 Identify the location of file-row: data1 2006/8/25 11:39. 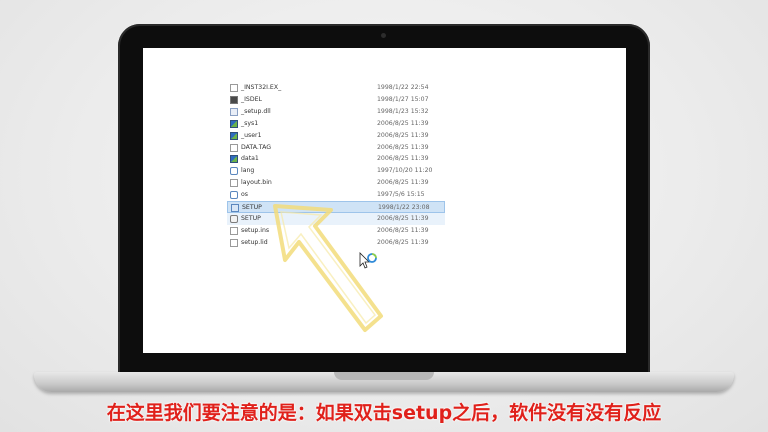
(336, 159).